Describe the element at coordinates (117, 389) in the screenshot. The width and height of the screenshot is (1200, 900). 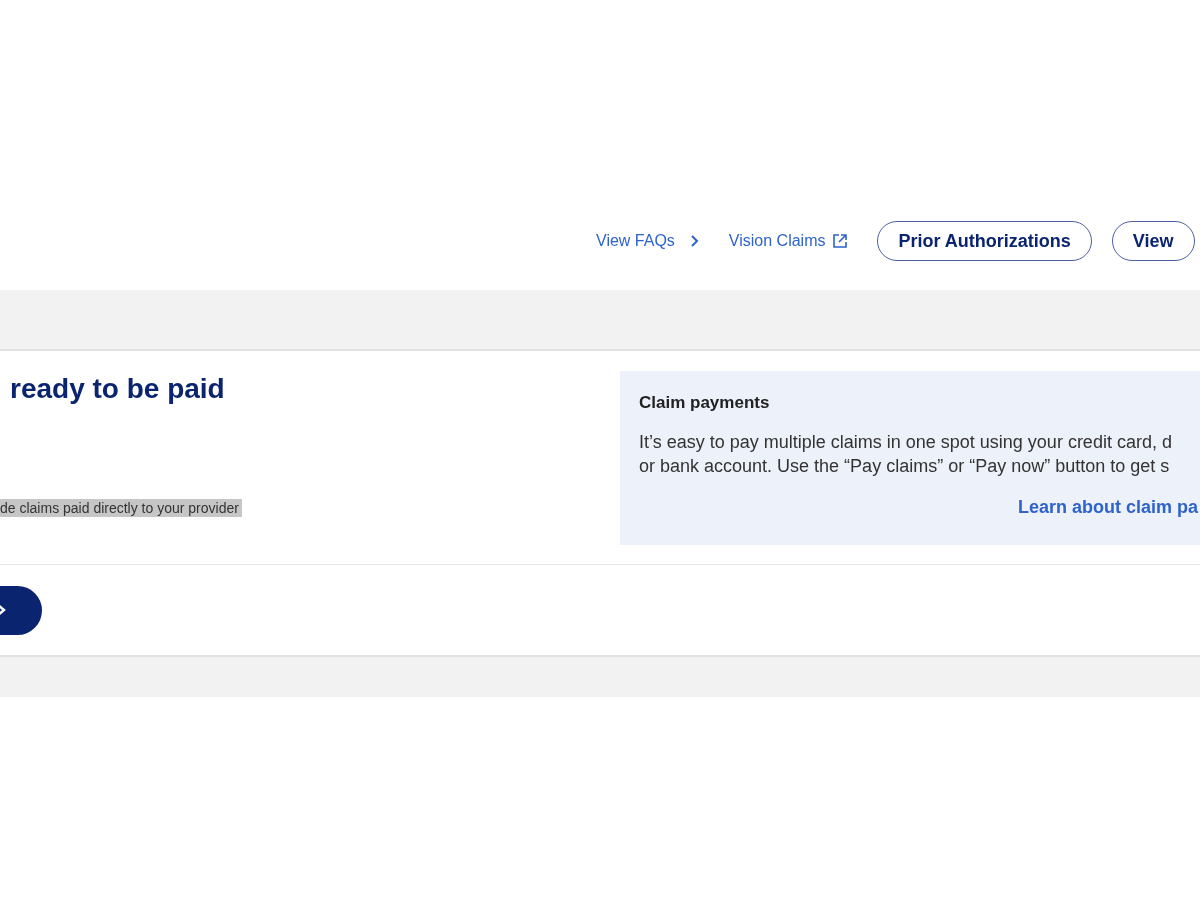
I see `section-heading: ready to be paid` at that location.